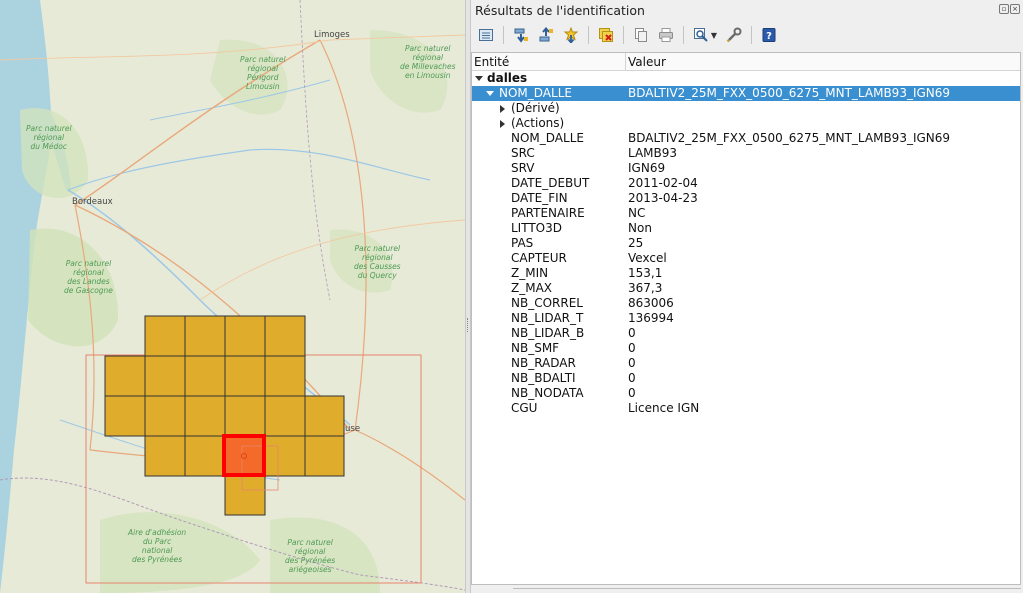 This screenshot has width=1023, height=593. What do you see at coordinates (521, 35) in the screenshot?
I see `expand-all-icon` at bounding box center [521, 35].